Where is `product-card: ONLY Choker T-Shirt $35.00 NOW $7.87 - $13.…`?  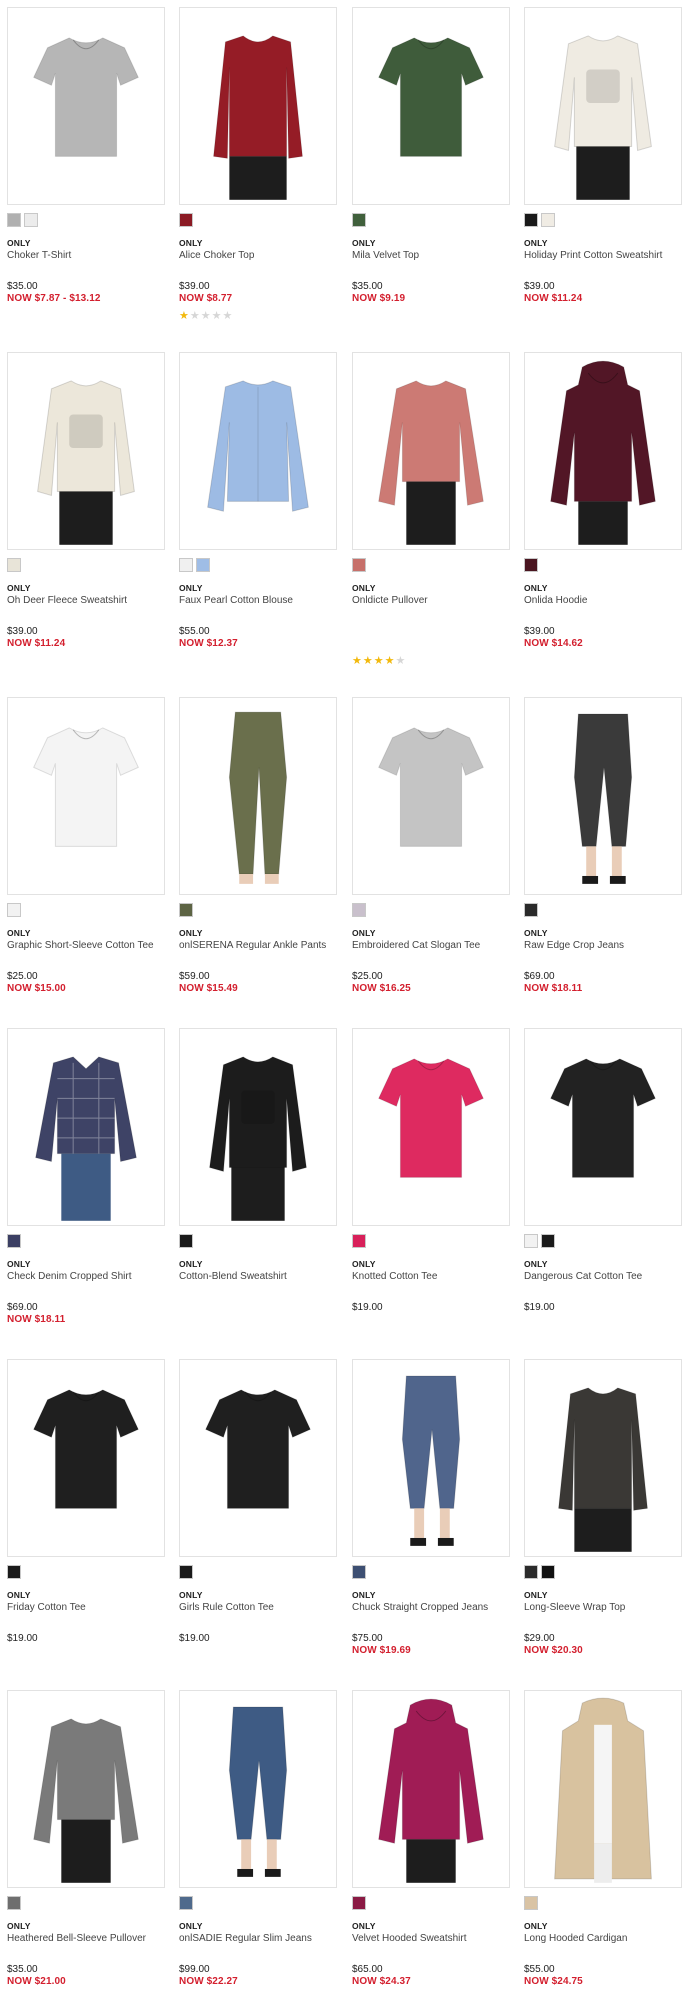
product-card: ONLY Choker T-Shirt $35.00 NOW $7.87 - $13.… is located at coordinates (88, 167).